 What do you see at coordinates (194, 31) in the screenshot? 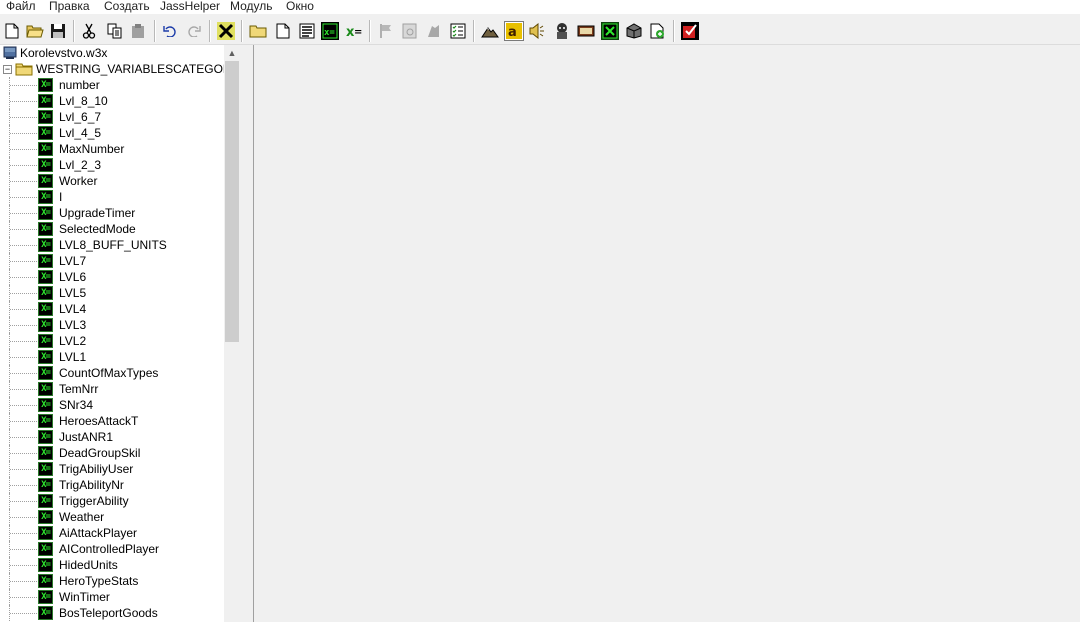
I see `redo-icon` at bounding box center [194, 31].